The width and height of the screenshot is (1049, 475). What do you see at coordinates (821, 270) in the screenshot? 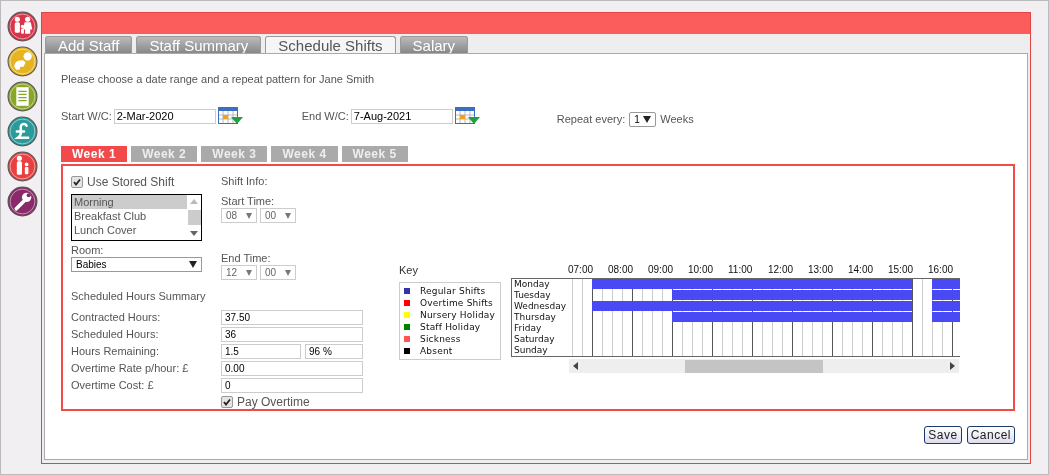
I see `hour-label: 13:00` at bounding box center [821, 270].